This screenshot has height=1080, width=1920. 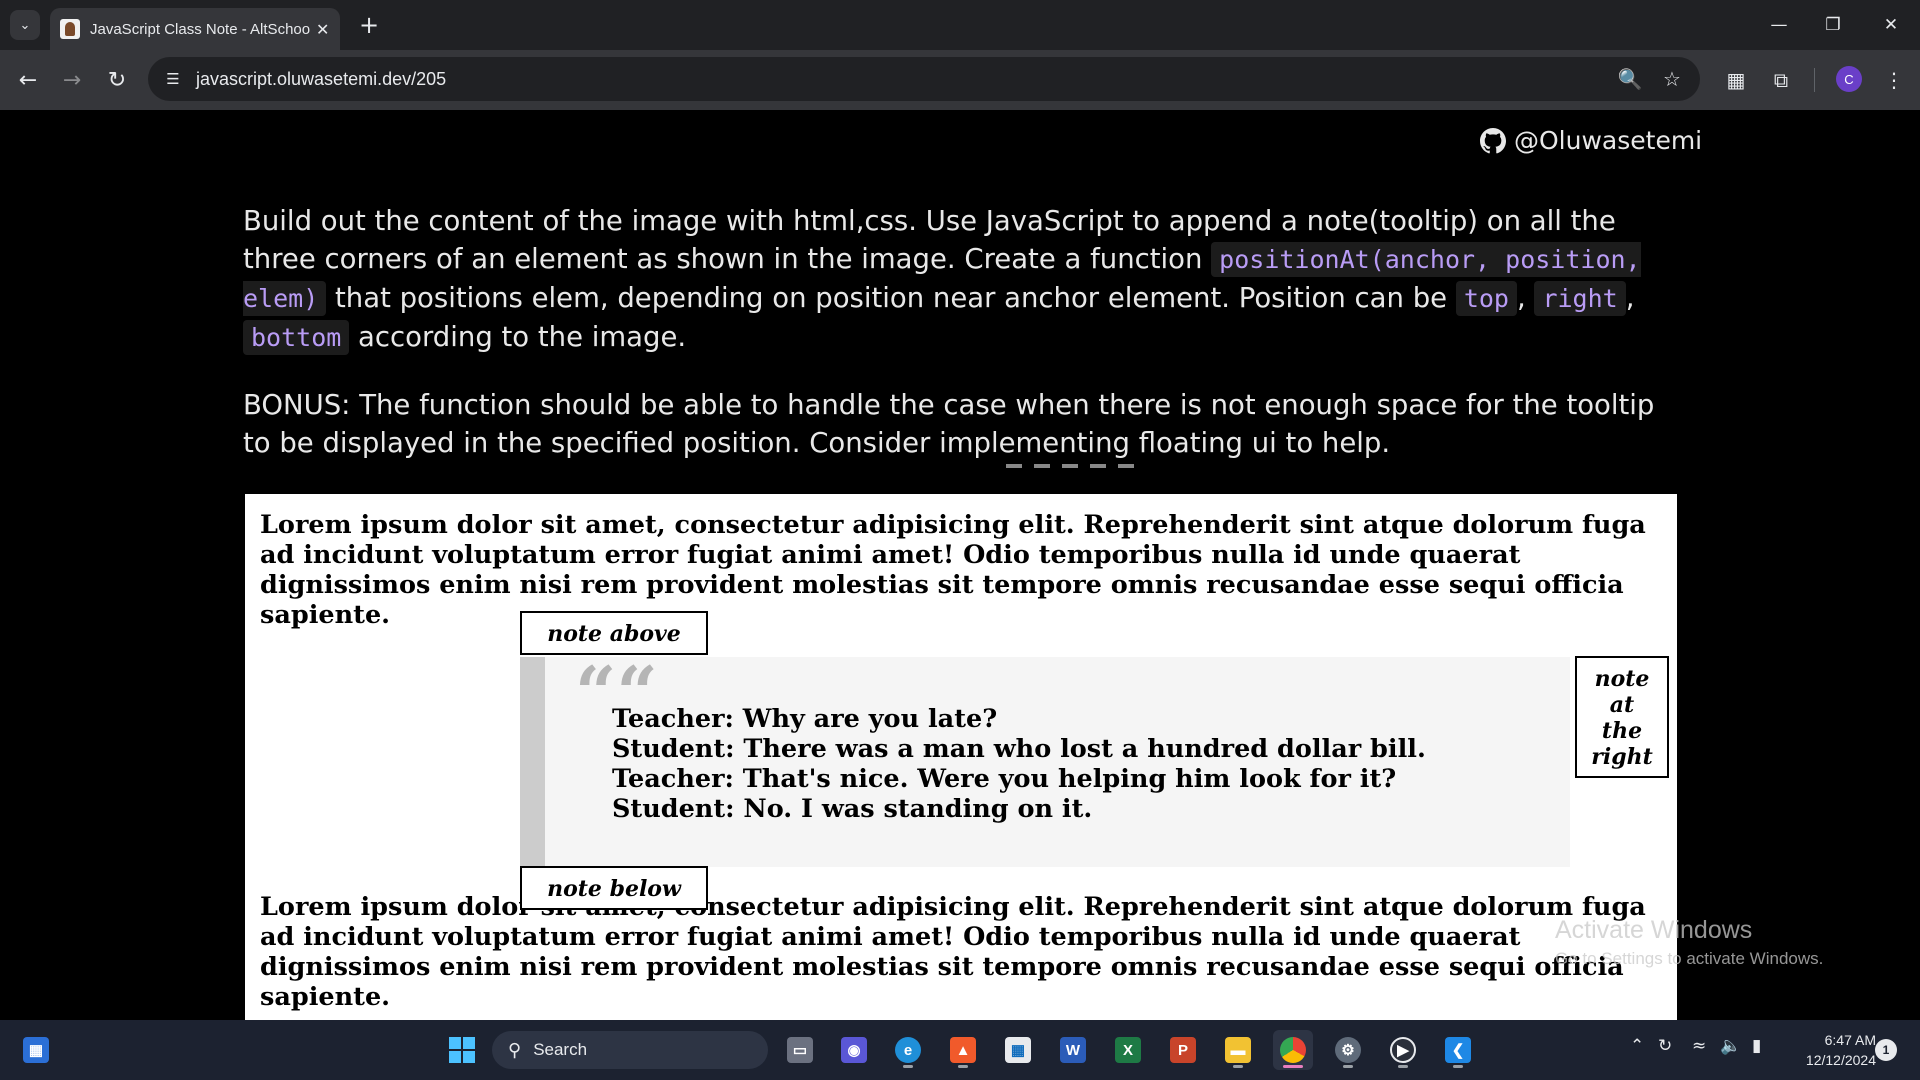 I want to click on vscode-icon: ❮, so click(x=1458, y=1050).